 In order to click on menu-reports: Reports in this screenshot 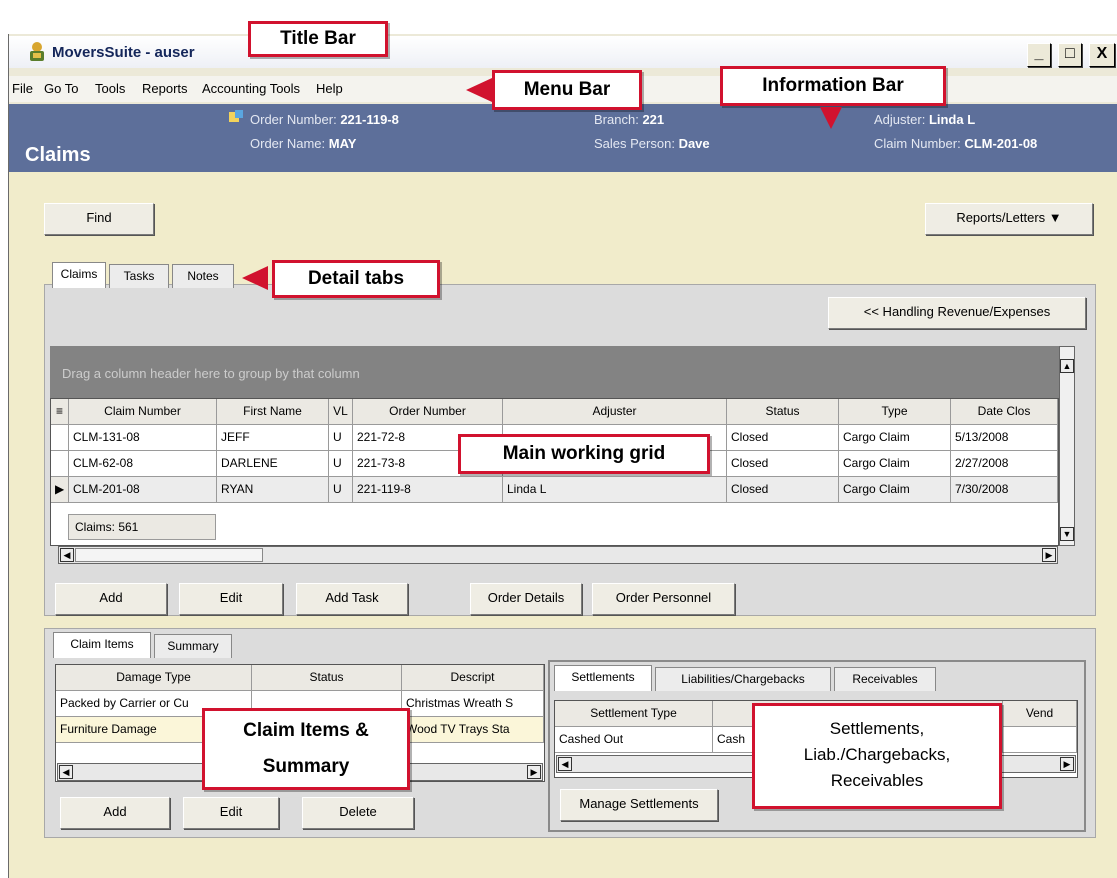, I will do `click(165, 88)`.